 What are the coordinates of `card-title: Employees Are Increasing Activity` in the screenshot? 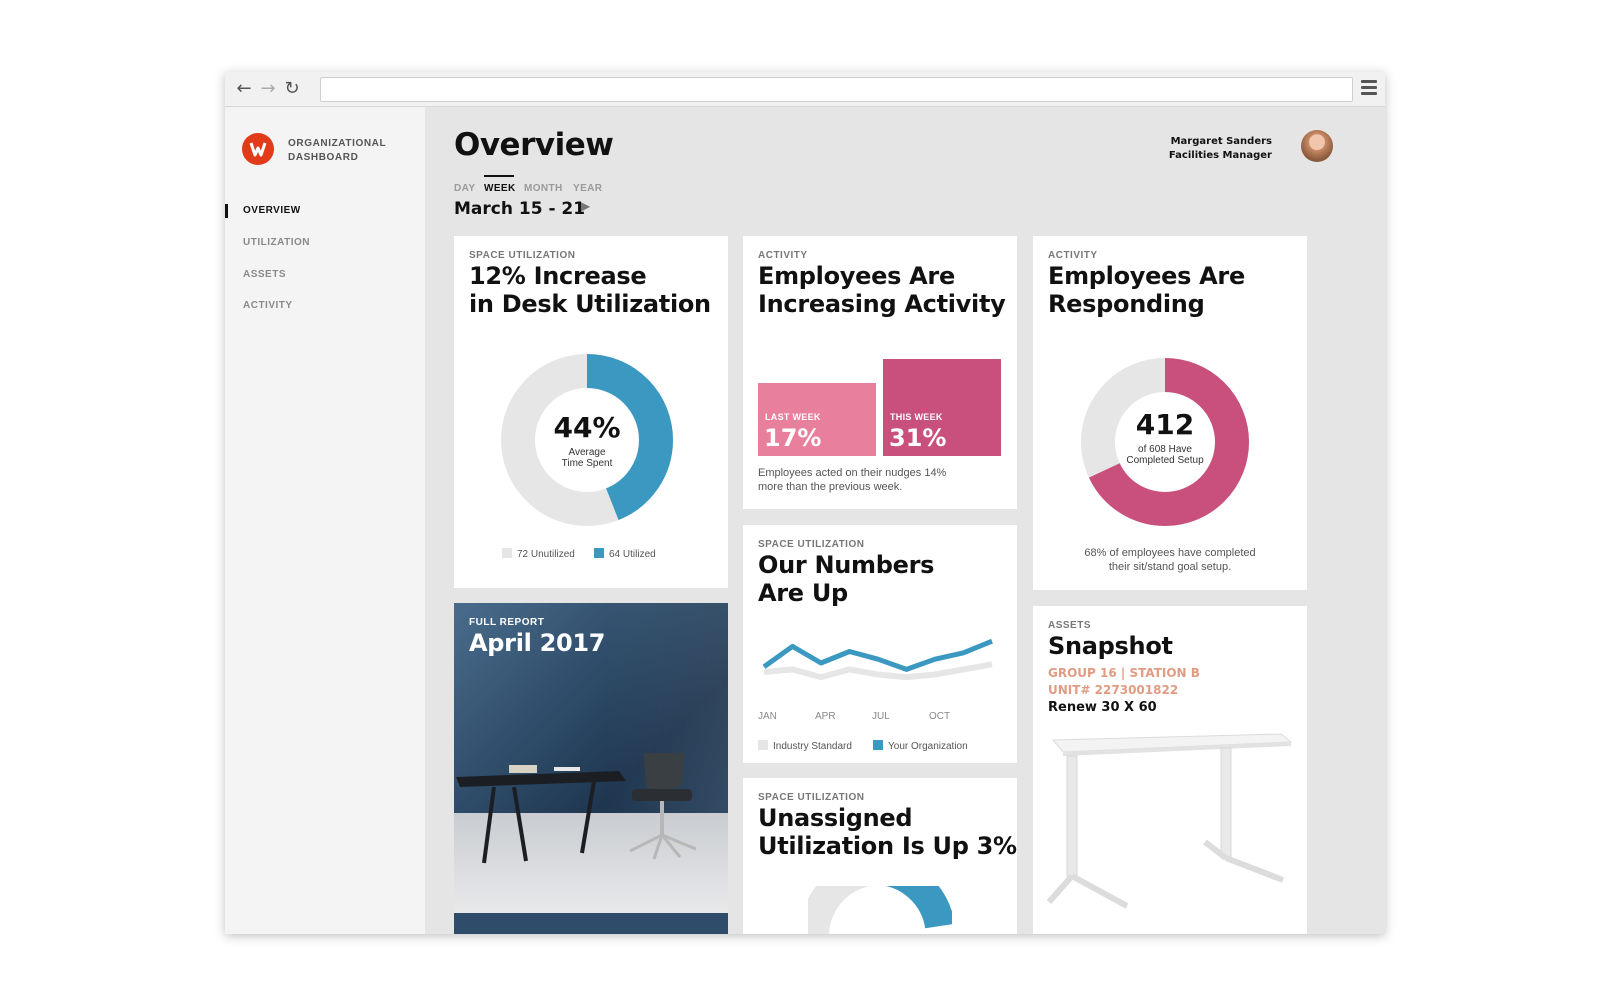 It's located at (882, 290).